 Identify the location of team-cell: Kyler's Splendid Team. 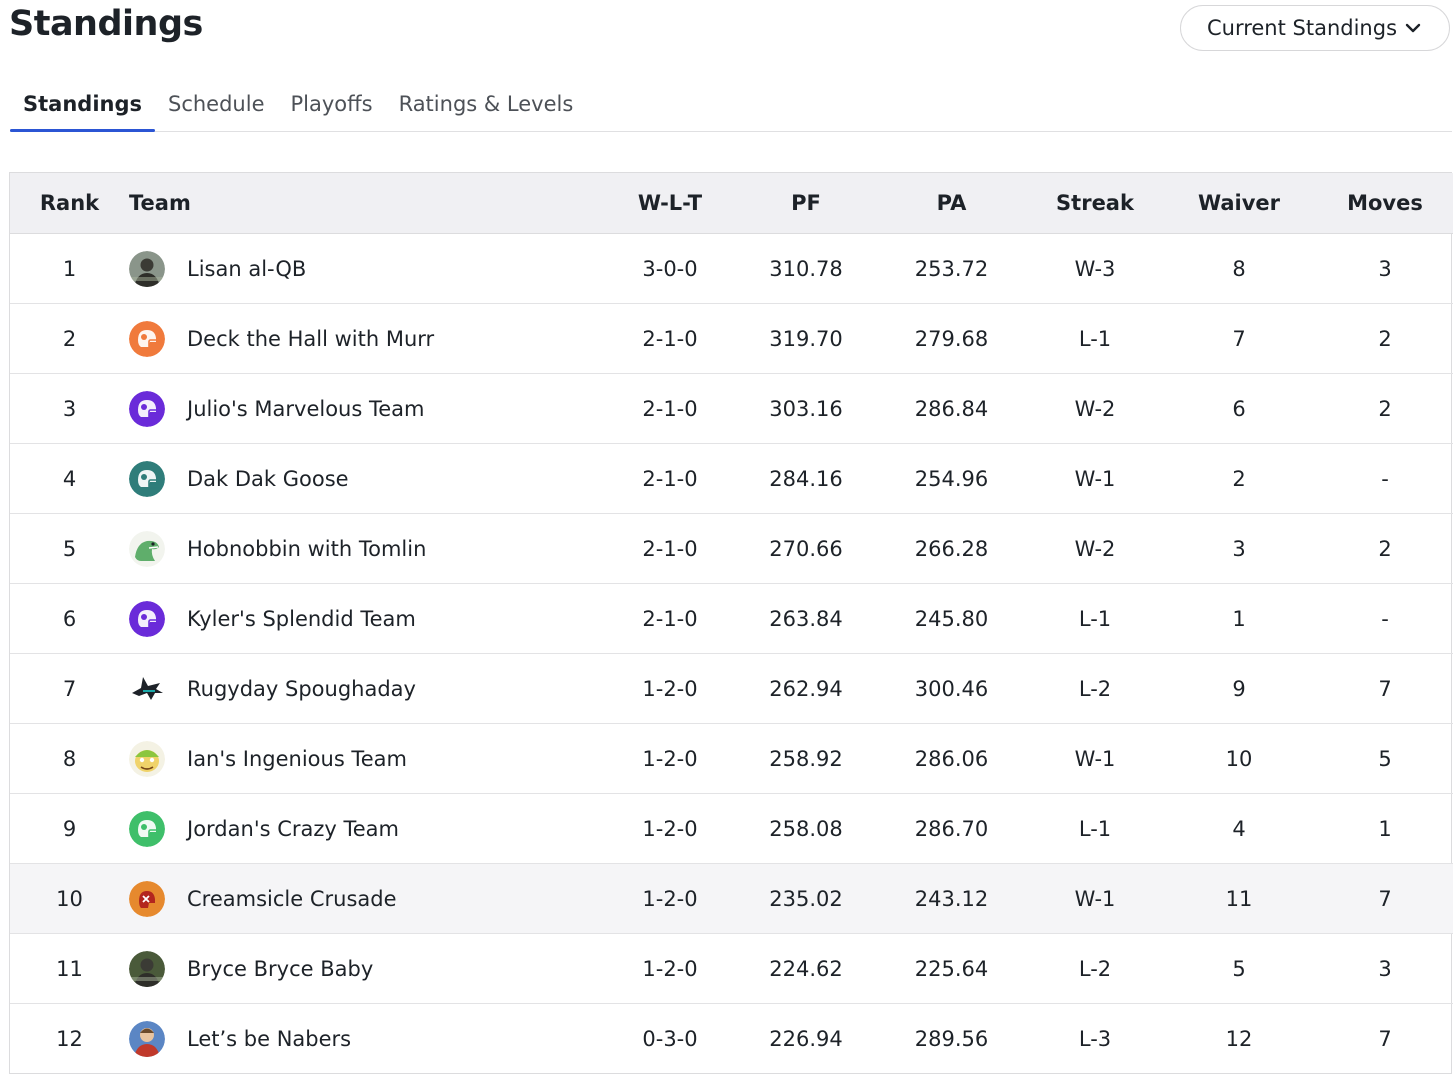
(365, 618).